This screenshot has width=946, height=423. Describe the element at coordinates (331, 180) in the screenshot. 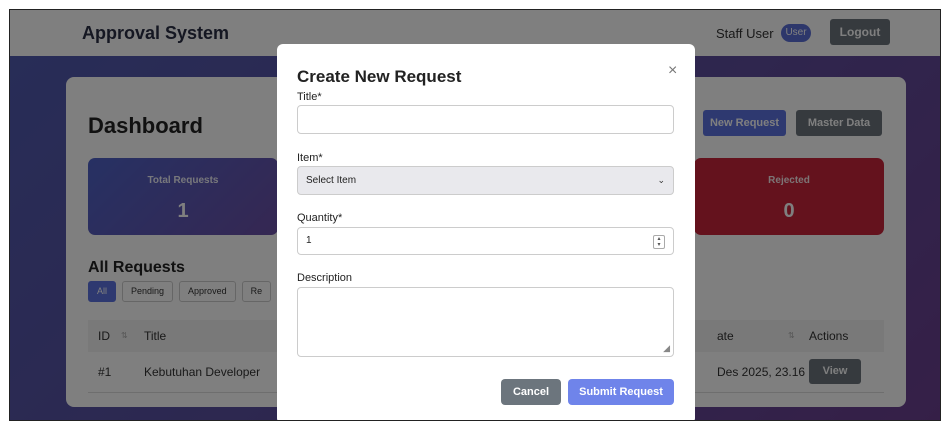

I see `item-select-value: Select Item` at that location.